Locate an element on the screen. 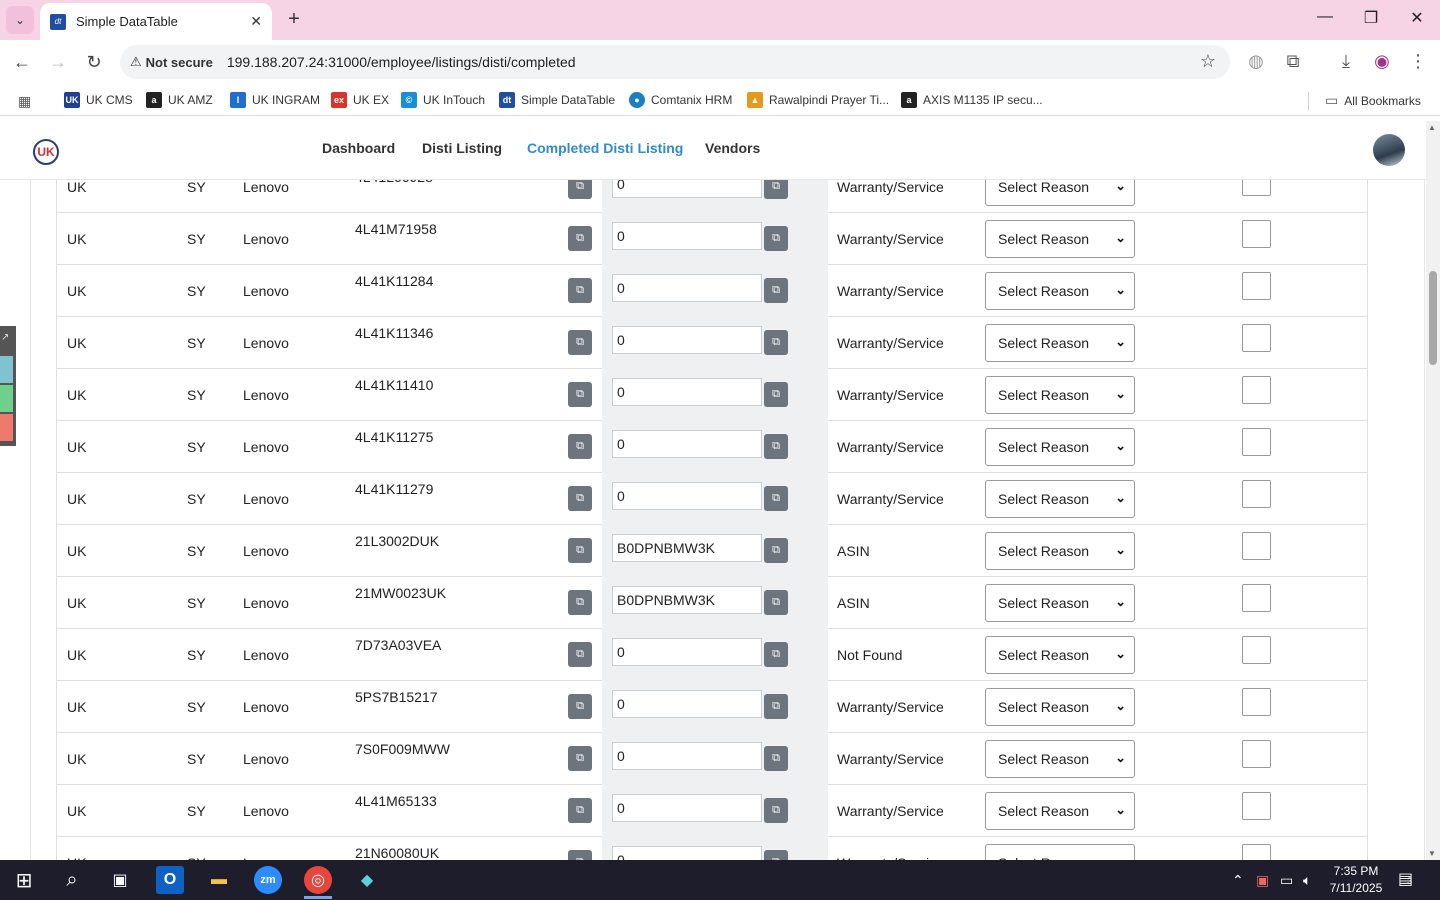  widget-tab-red is located at coordinates (6, 427).